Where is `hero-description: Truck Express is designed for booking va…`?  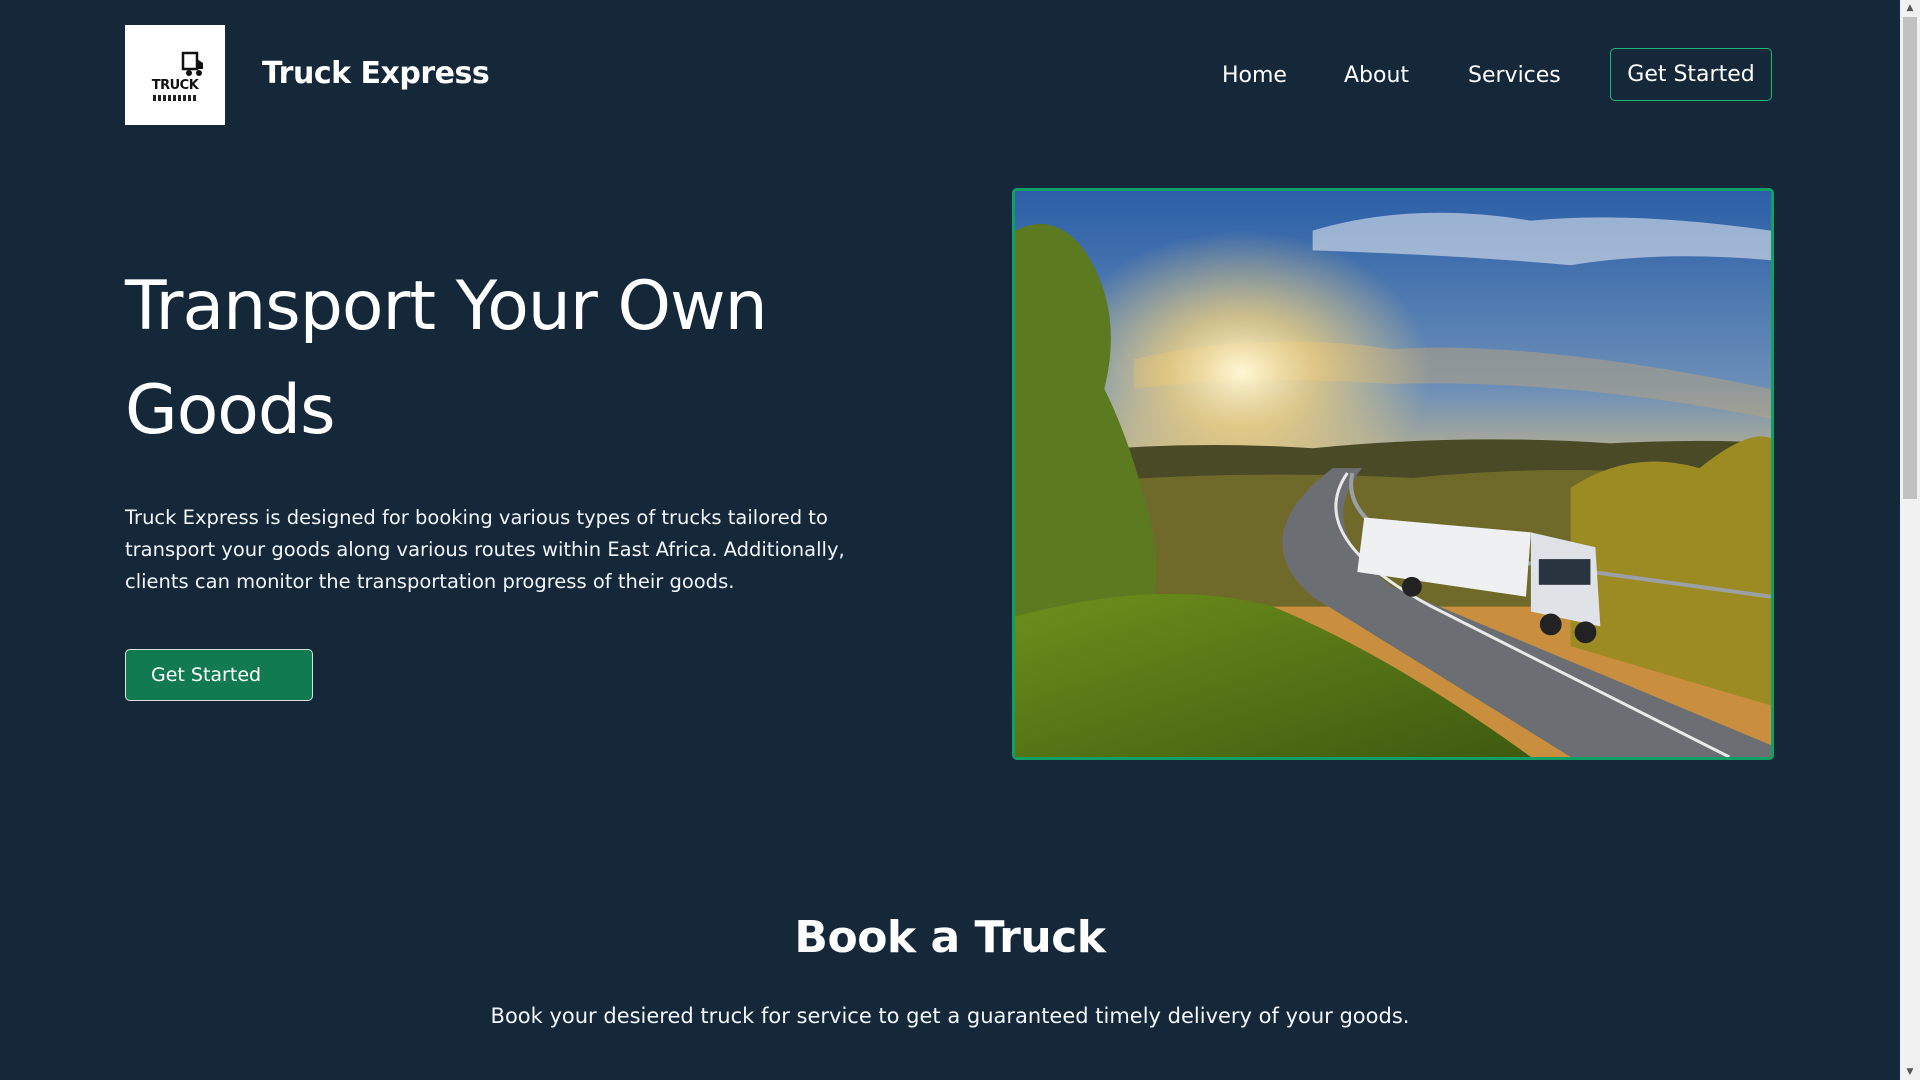 hero-description: Truck Express is designed for booking va… is located at coordinates (485, 549).